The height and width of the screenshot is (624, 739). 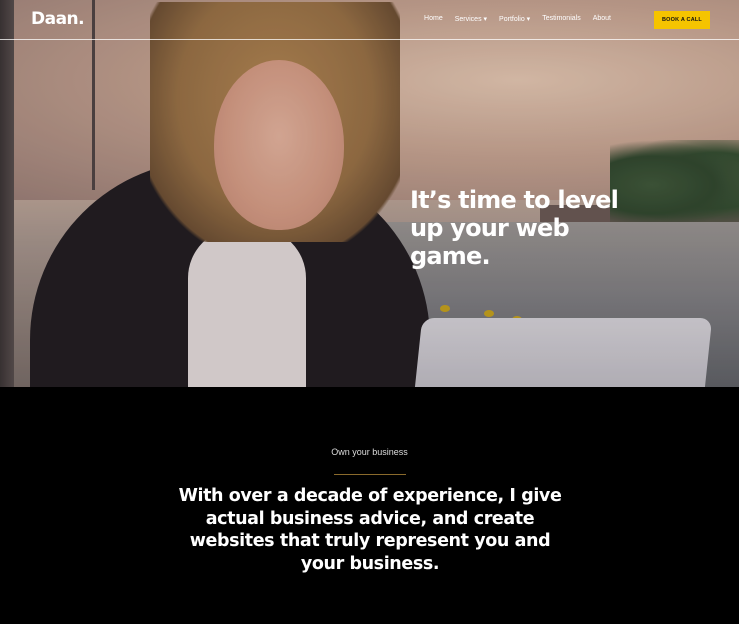 I want to click on nav-item-portfolio: Portfolio ▾, so click(x=514, y=19).